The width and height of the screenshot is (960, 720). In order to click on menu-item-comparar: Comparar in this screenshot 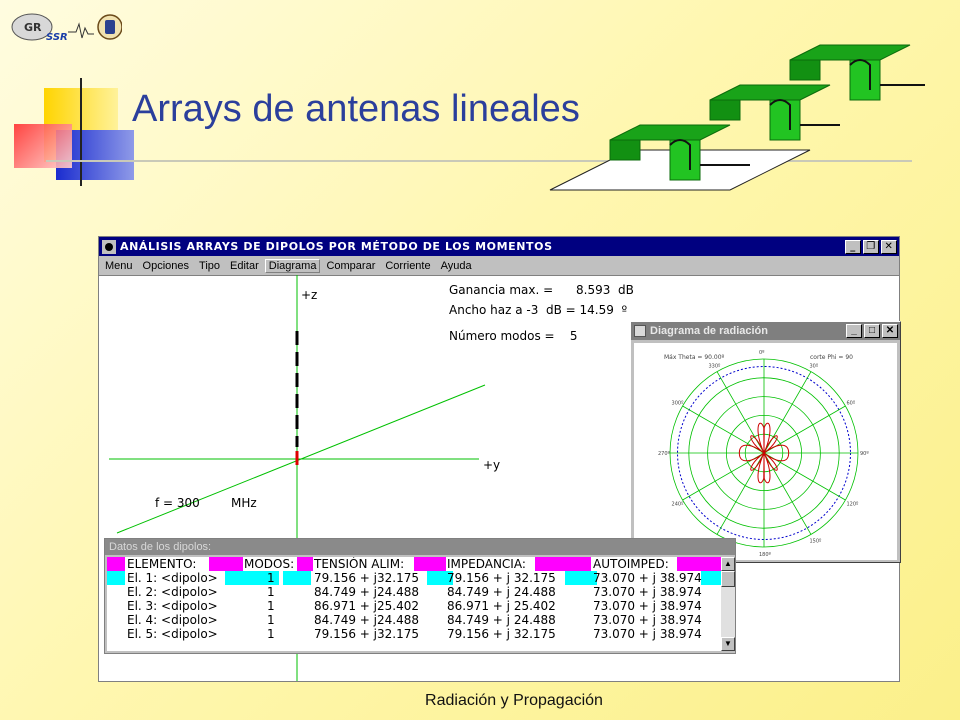, I will do `click(350, 266)`.